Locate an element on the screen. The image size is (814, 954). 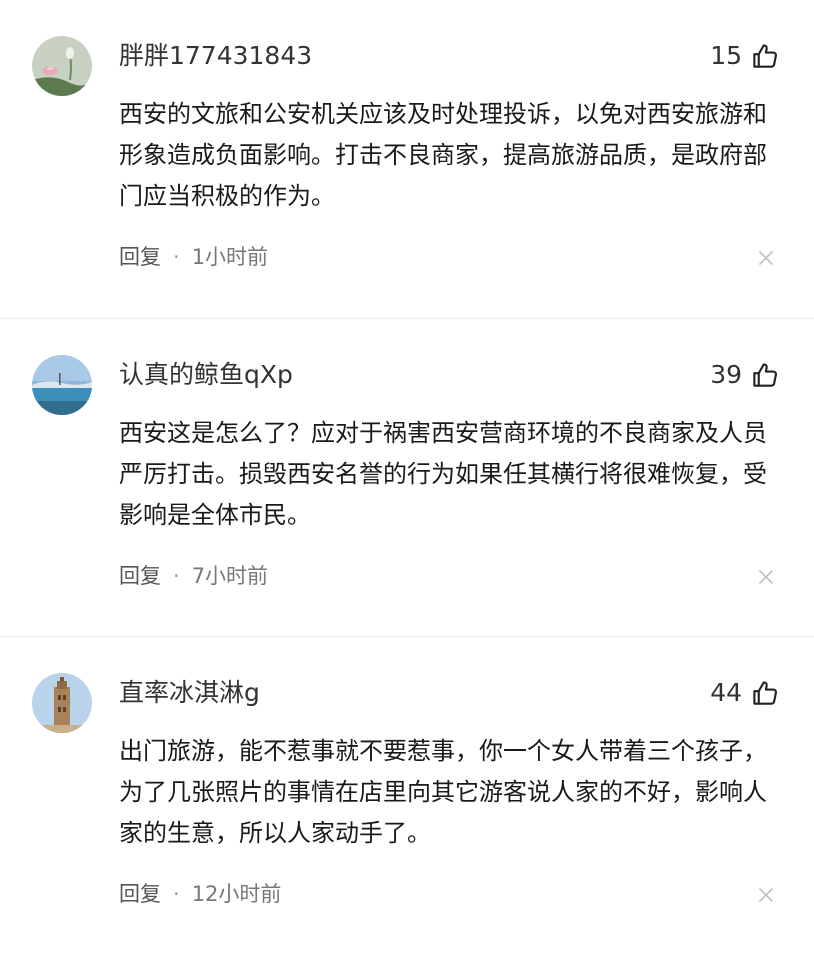
username: 胖胖177431843 is located at coordinates (215, 56).